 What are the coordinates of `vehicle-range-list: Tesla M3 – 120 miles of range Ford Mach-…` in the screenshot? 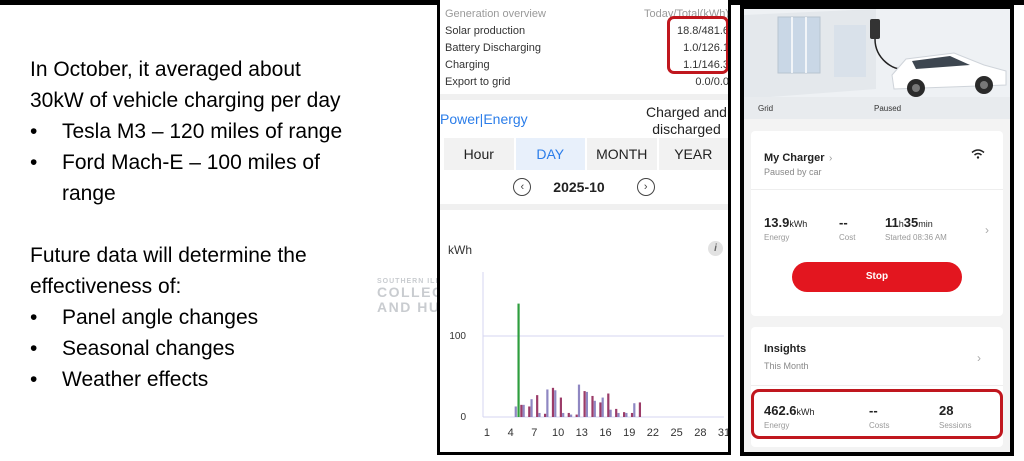 It's located at (210, 162).